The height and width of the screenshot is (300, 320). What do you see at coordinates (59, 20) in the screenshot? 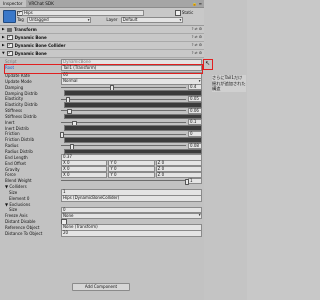
I see `tag-dropdown: Untagged` at bounding box center [59, 20].